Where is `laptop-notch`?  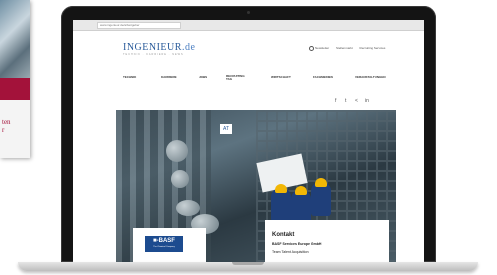 laptop-notch is located at coordinates (248, 263).